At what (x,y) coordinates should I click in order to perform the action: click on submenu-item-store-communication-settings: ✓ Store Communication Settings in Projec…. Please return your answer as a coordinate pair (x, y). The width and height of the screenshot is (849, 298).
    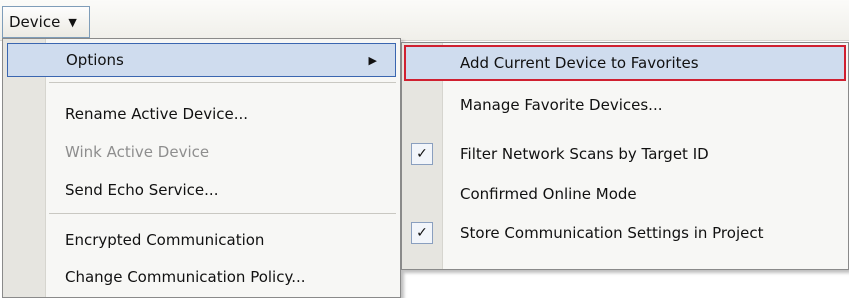
    Looking at the image, I should click on (625, 233).